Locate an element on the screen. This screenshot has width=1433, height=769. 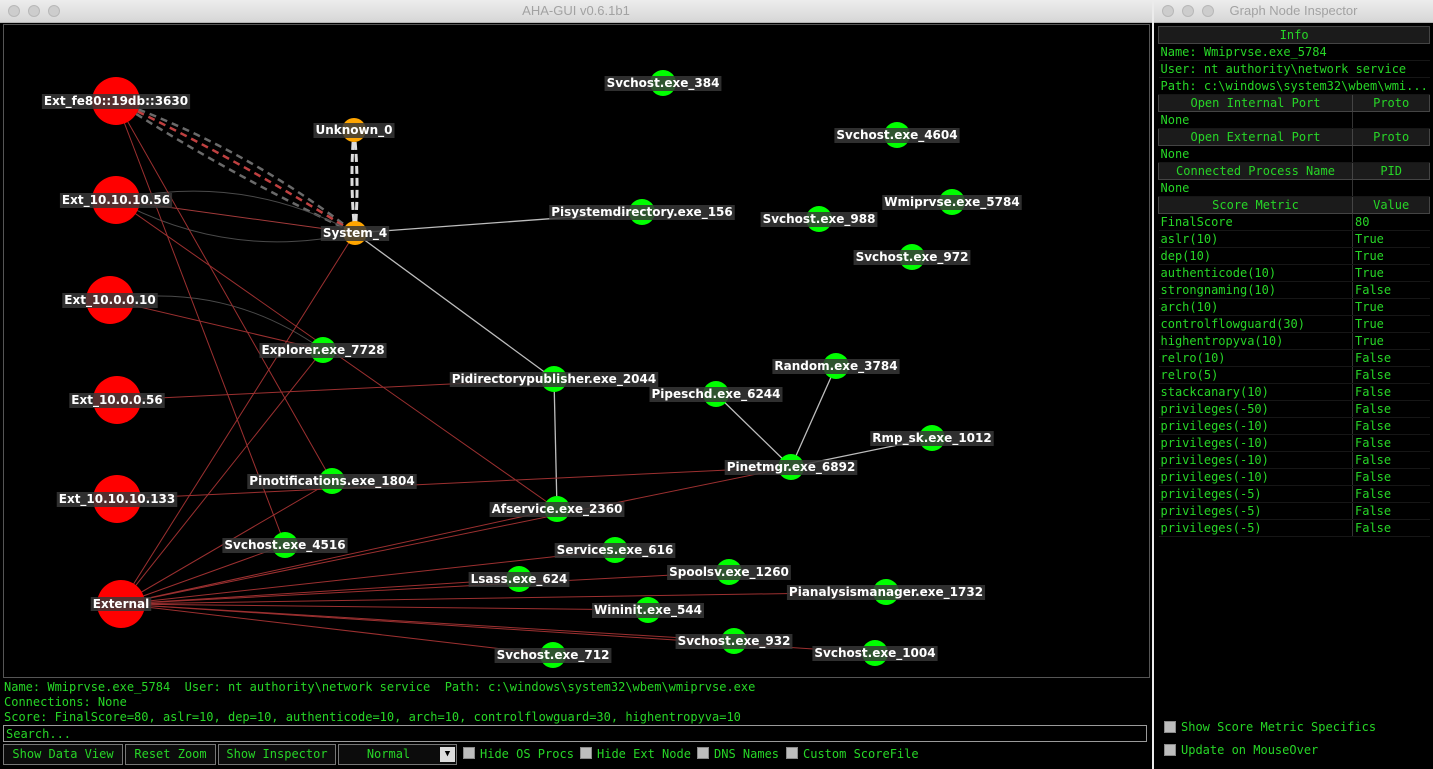
status-line-connections: Connections: None is located at coordinates (65, 702).